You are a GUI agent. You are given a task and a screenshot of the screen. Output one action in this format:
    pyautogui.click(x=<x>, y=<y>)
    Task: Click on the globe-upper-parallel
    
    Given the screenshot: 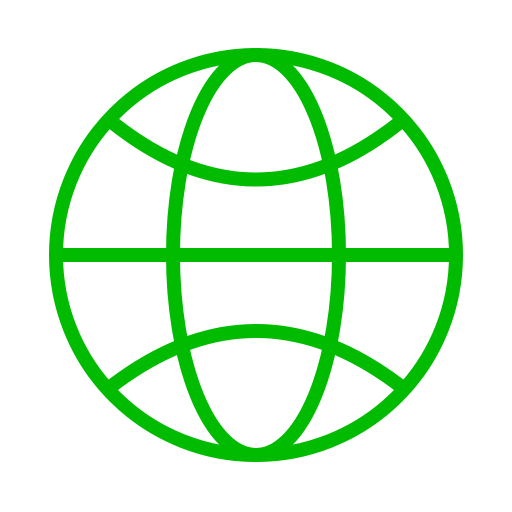 What is the action you would take?
    pyautogui.click(x=256, y=151)
    